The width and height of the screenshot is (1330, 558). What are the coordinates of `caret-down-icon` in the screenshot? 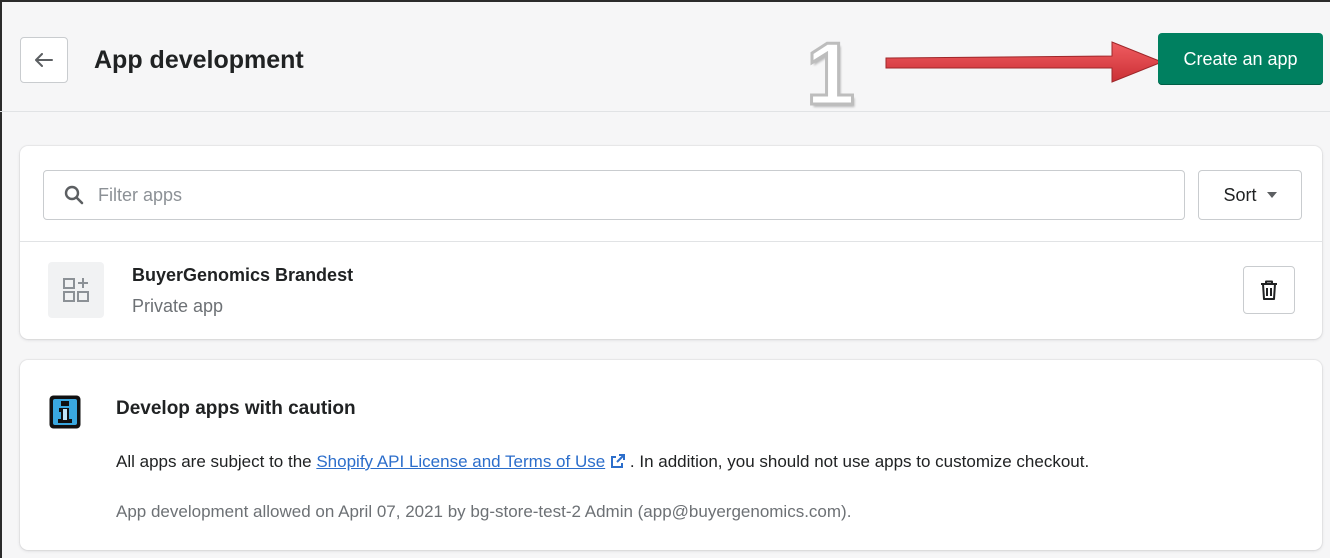 It's located at (1271, 195).